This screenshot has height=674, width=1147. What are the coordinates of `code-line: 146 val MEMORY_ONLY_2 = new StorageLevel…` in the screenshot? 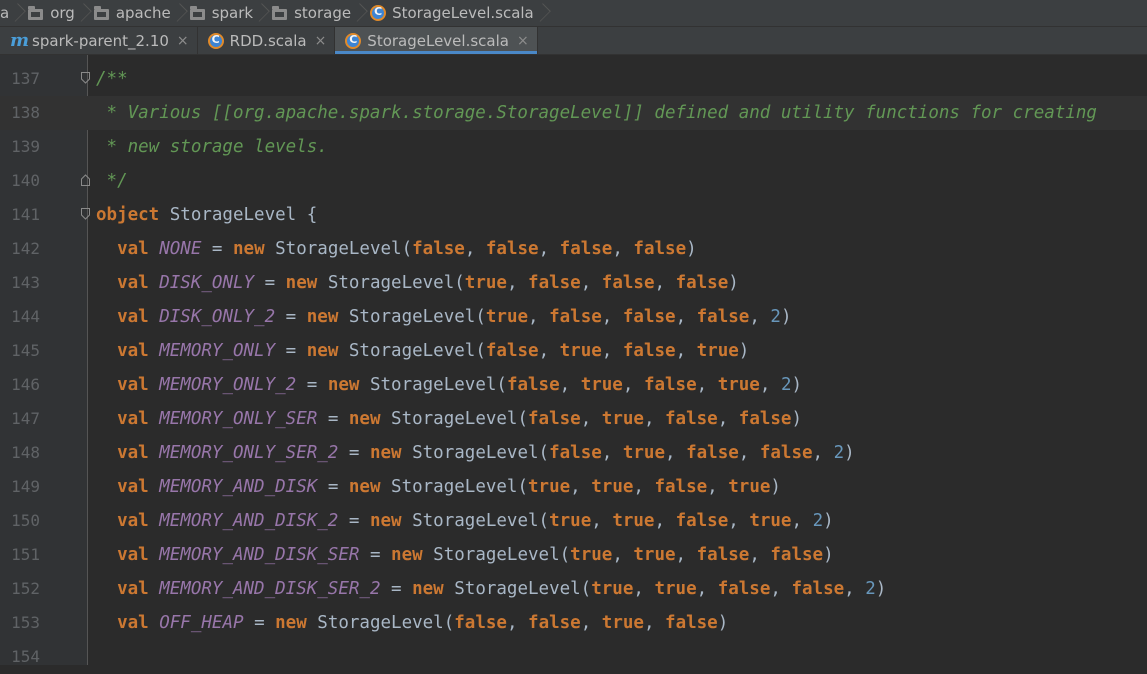 It's located at (573, 385).